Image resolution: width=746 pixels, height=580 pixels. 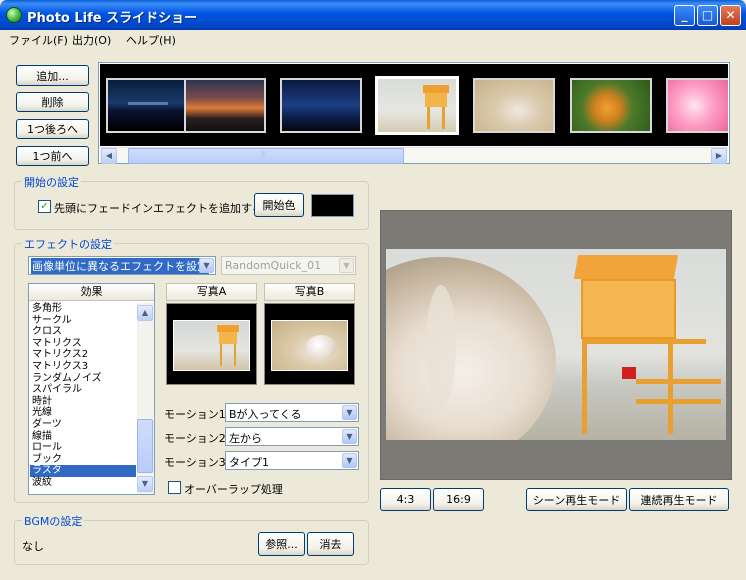 What do you see at coordinates (514, 105) in the screenshot?
I see `thumbnail-seashell-sand` at bounding box center [514, 105].